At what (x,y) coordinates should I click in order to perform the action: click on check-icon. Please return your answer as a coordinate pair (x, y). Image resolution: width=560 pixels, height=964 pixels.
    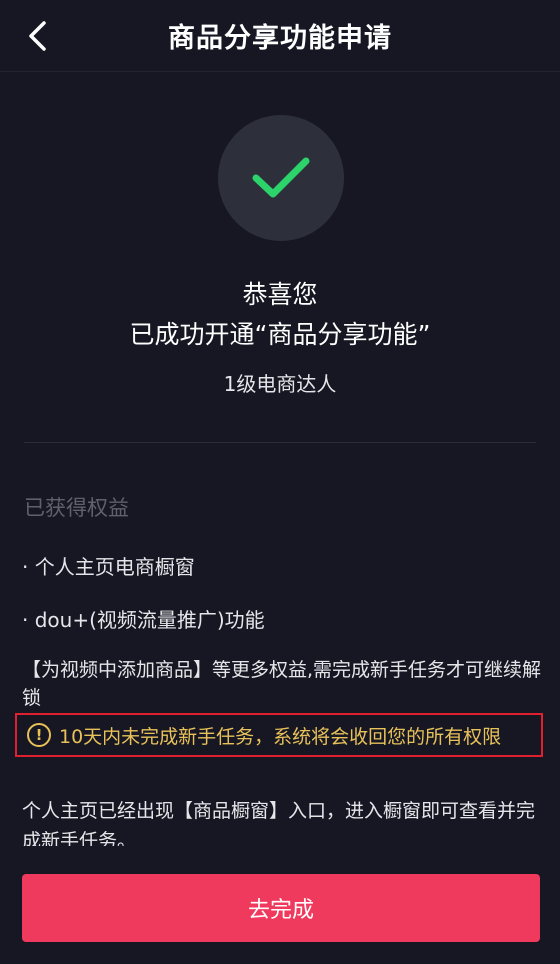
    Looking at the image, I should click on (281, 177).